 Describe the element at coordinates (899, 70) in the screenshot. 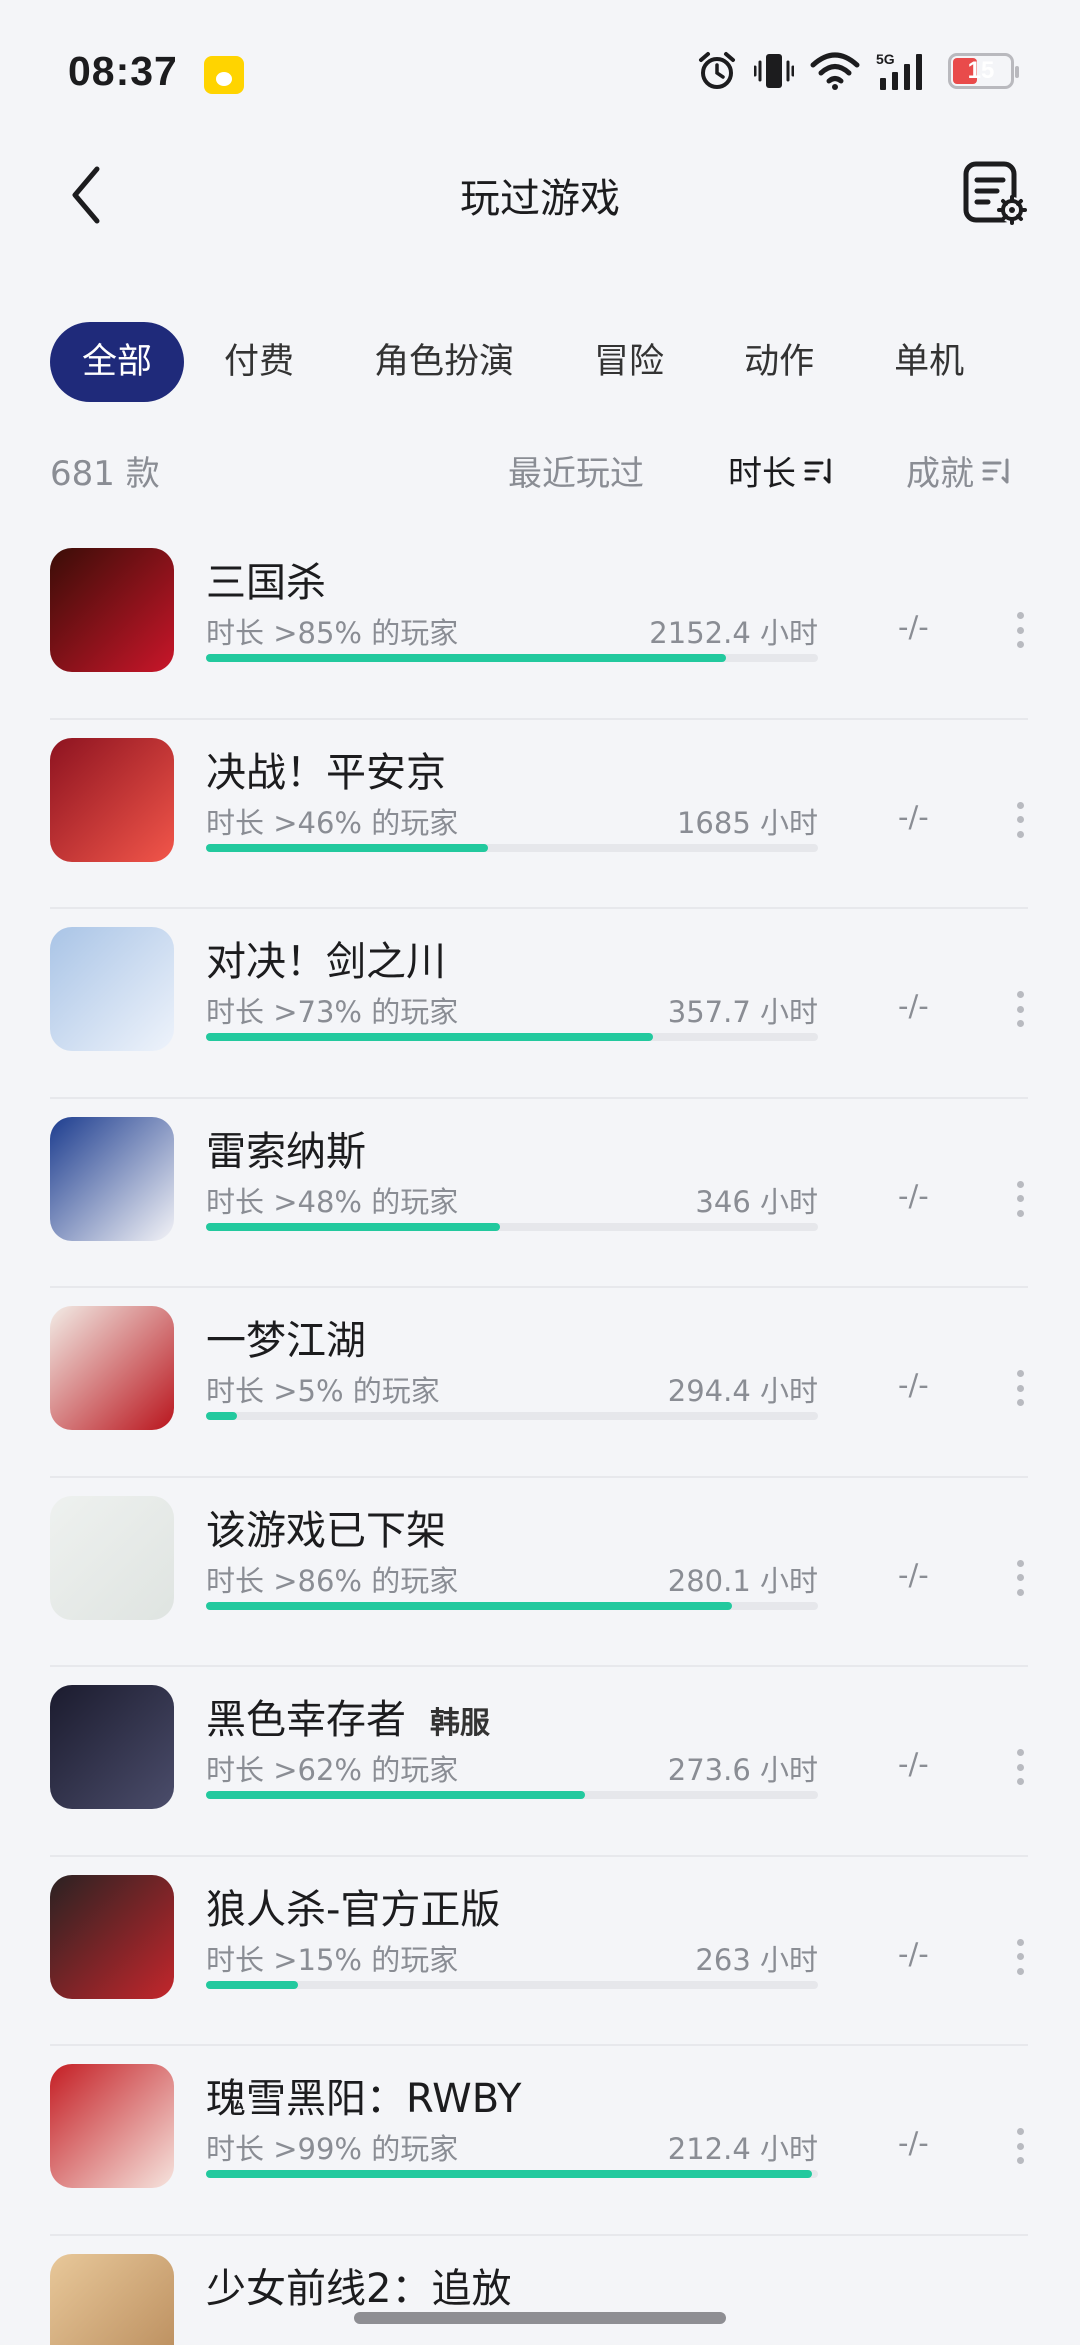

I see `cellular-5g-icon: 5G` at that location.